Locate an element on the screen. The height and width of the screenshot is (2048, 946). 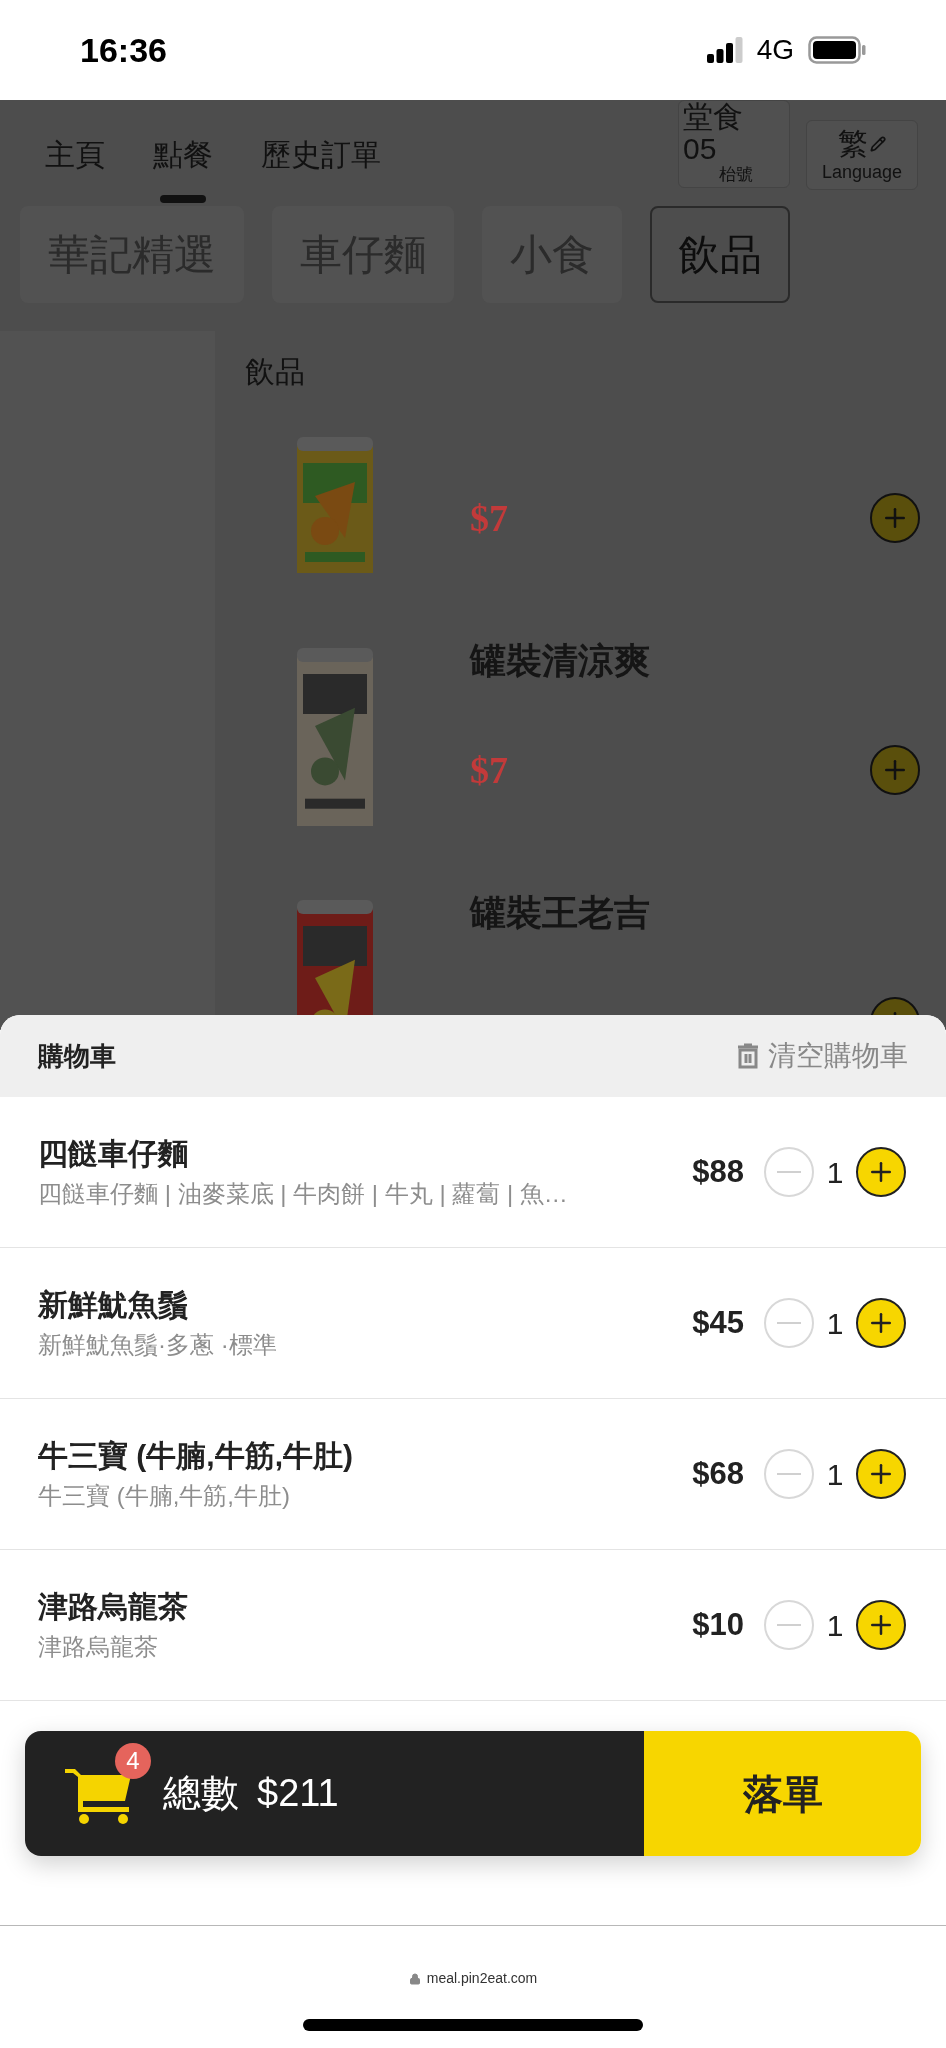
nav-tab: 點餐 is located at coordinates (183, 167).